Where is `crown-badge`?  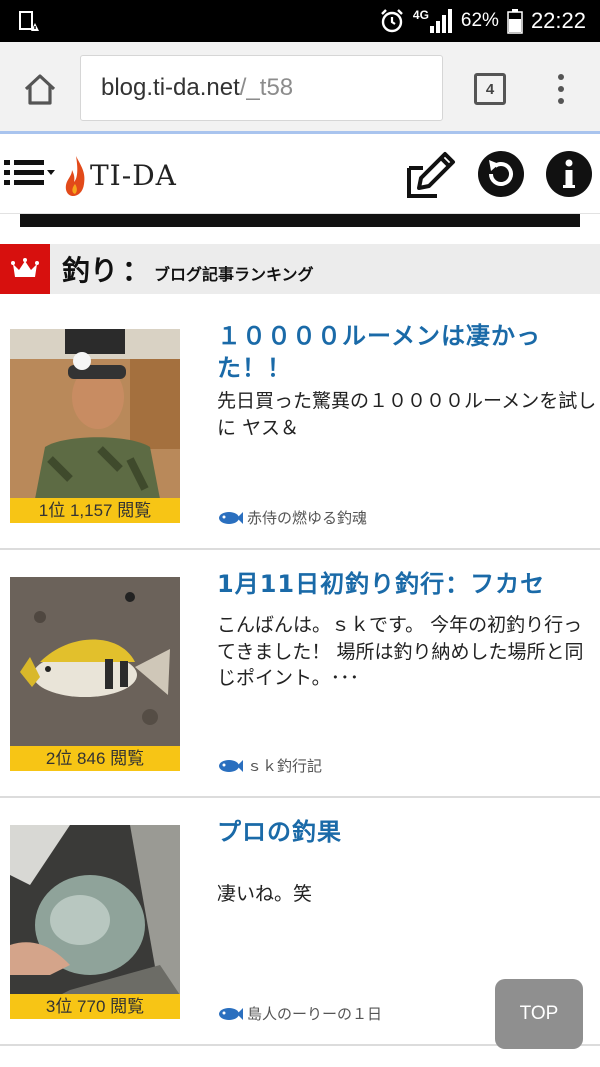
crown-badge is located at coordinates (25, 269).